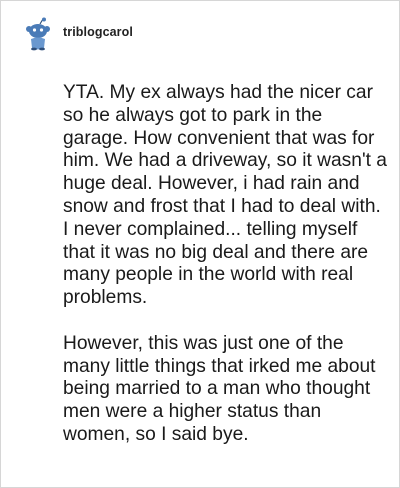 The image size is (400, 488). I want to click on username: triblogcarol, so click(98, 32).